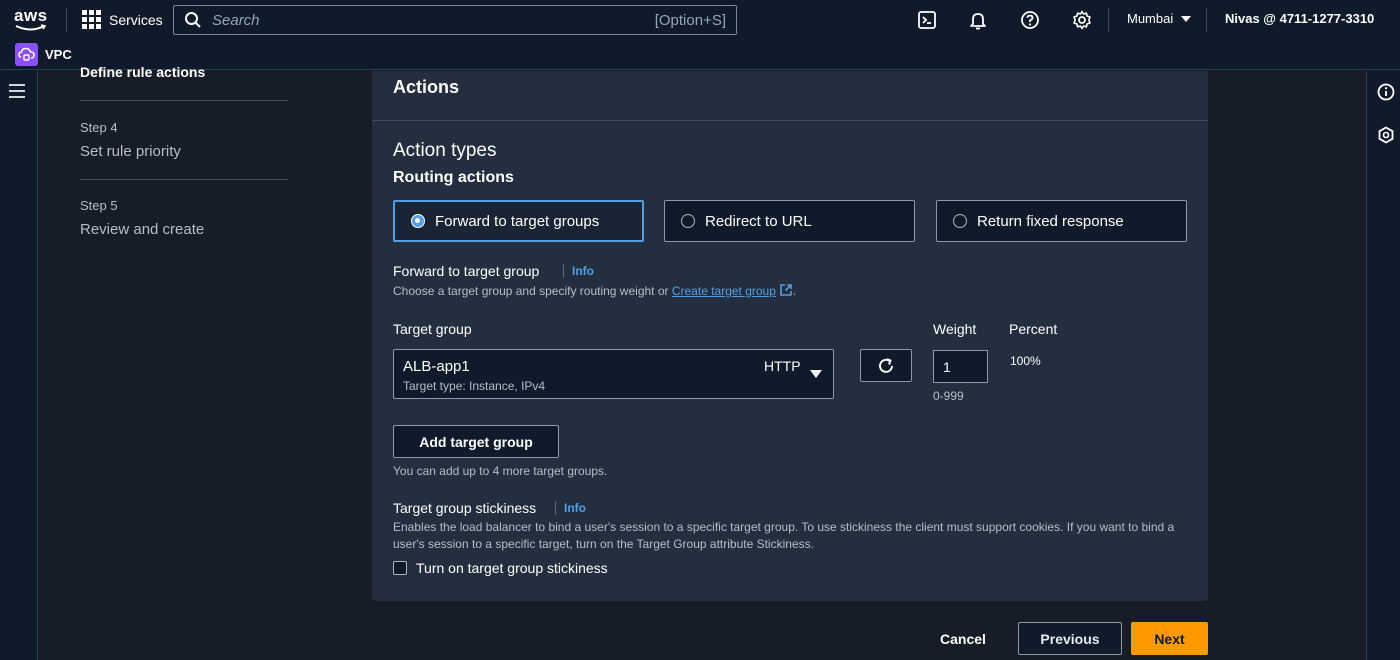 This screenshot has width=1400, height=660. I want to click on service-bar: VPC, so click(700, 55).